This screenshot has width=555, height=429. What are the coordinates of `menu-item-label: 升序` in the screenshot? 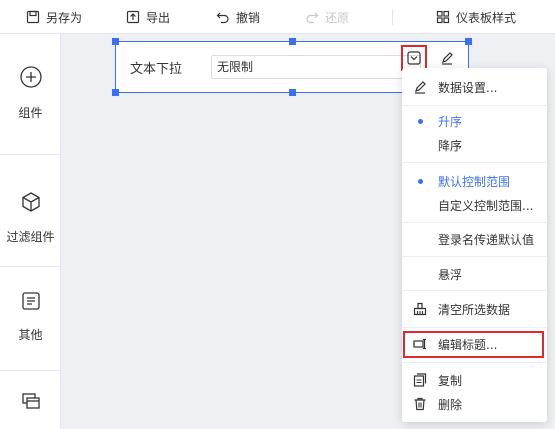 It's located at (450, 121).